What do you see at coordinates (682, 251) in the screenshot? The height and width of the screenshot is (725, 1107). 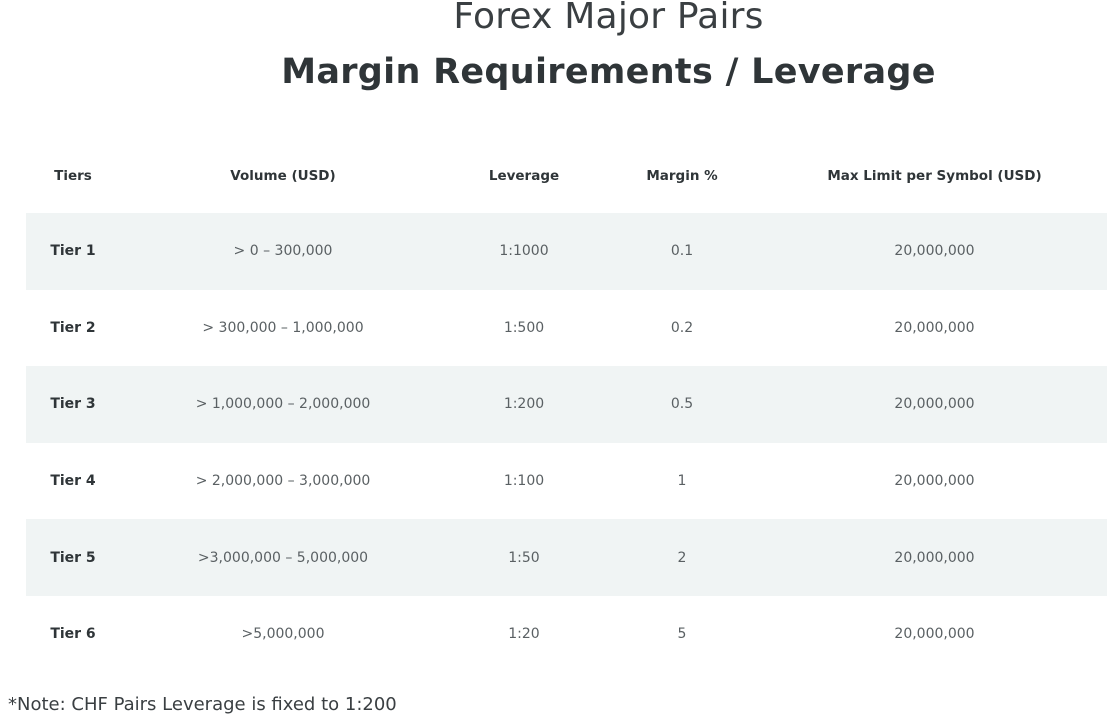 I see `margin-cell: 0.1` at bounding box center [682, 251].